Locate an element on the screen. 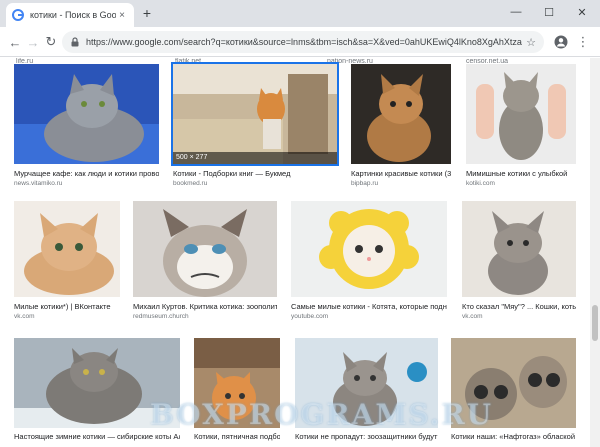 The width and height of the screenshot is (600, 447). result-source: redmuseum.church is located at coordinates (205, 316).